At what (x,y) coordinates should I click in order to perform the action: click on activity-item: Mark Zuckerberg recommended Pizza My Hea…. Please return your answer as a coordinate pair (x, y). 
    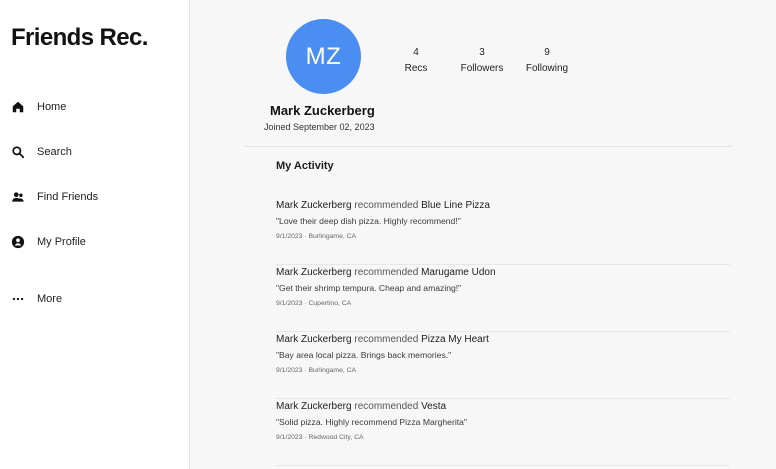
    Looking at the image, I should click on (503, 366).